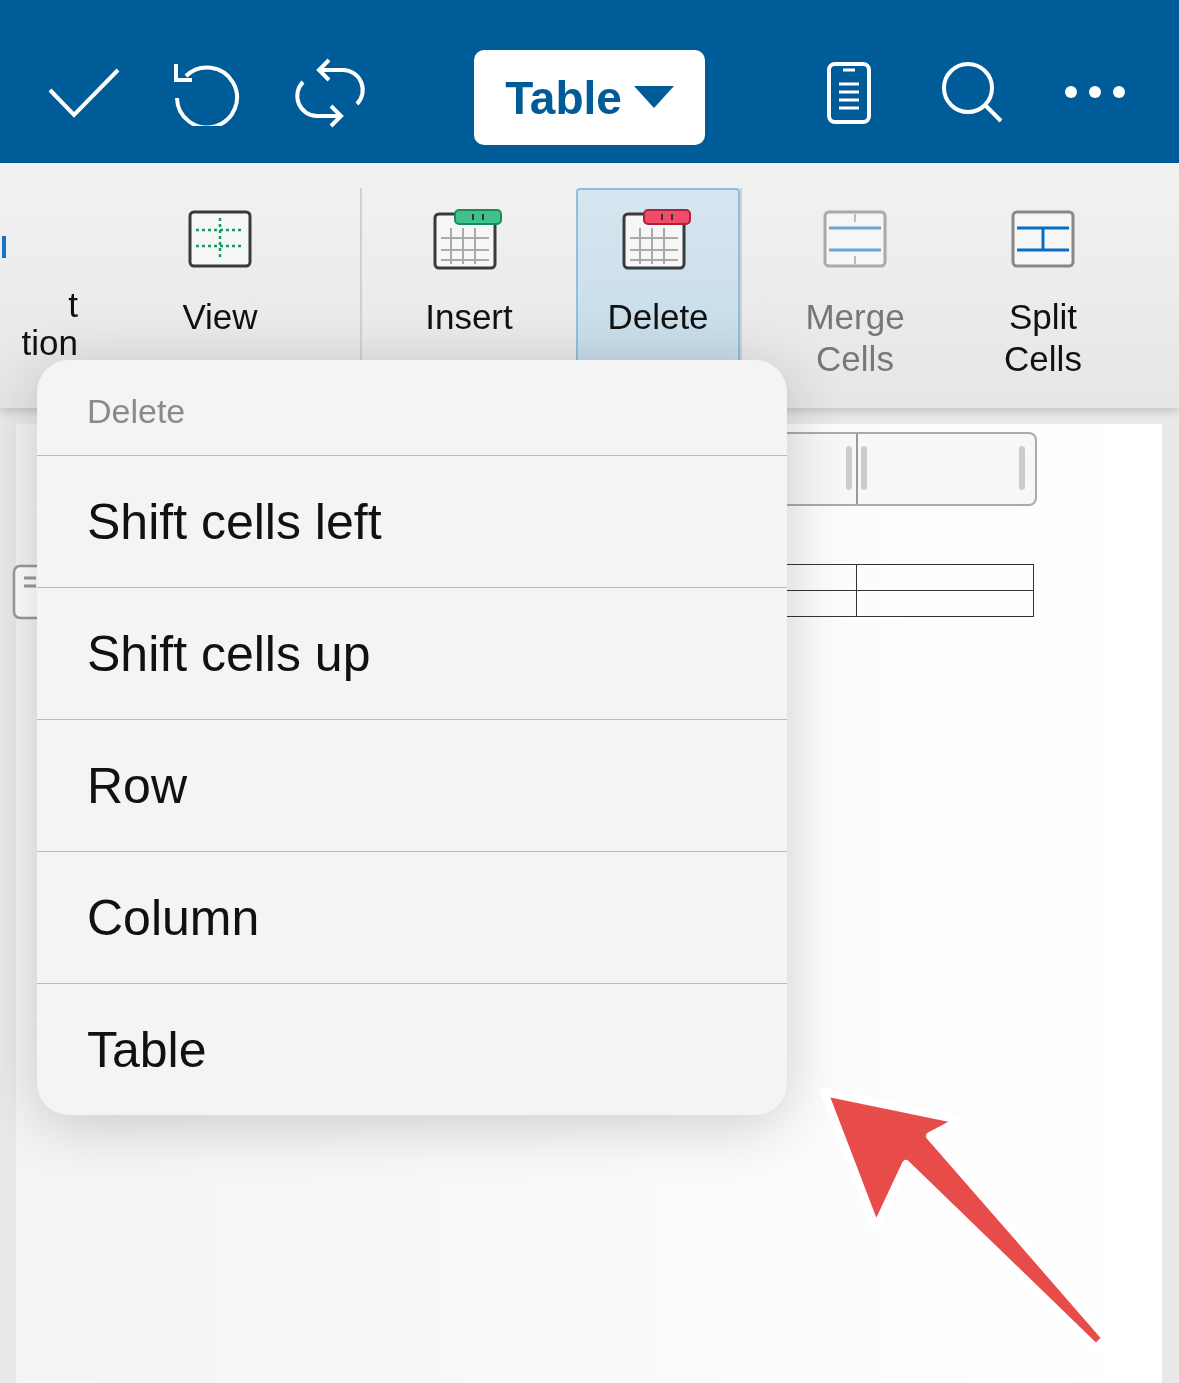  What do you see at coordinates (412, 522) in the screenshot?
I see `menu-item: Shift cells left` at bounding box center [412, 522].